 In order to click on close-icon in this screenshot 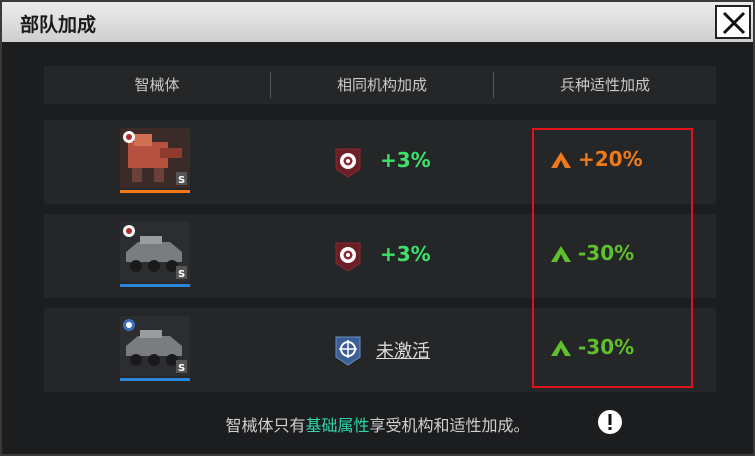, I will do `click(734, 23)`.